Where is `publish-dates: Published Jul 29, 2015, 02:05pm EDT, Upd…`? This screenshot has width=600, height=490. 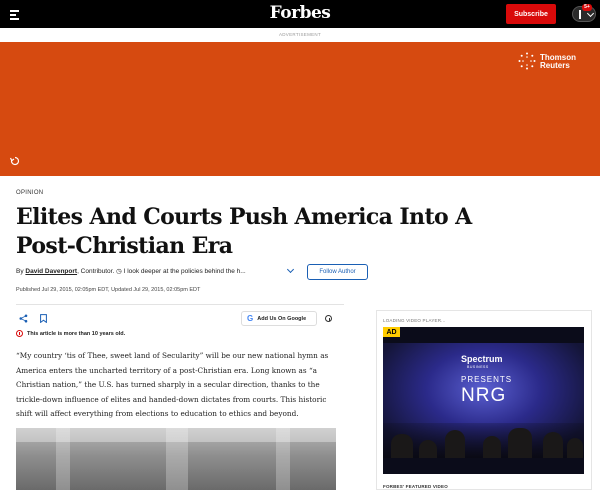
publish-dates: Published Jul 29, 2015, 02:05pm EDT, Upd… is located at coordinates (108, 290).